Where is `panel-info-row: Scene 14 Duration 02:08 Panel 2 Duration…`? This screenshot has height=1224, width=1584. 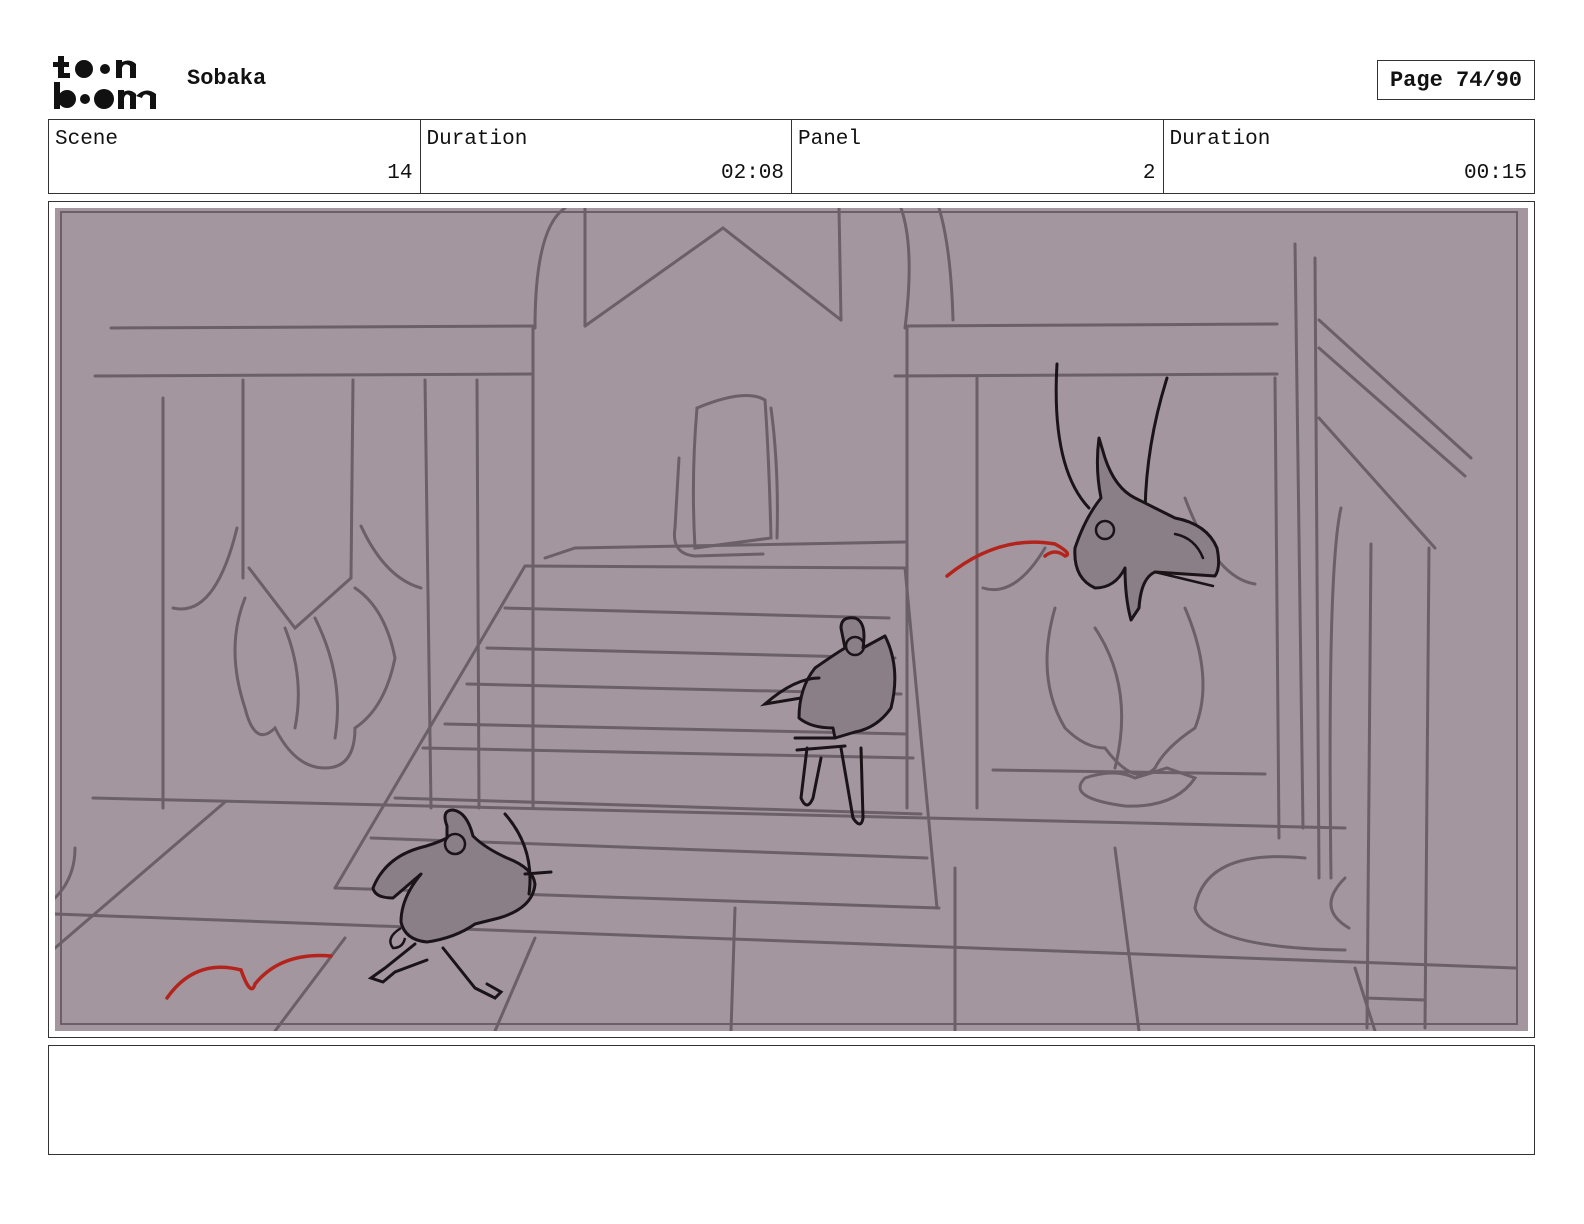 panel-info-row: Scene 14 Duration 02:08 Panel 2 Duration… is located at coordinates (791, 156).